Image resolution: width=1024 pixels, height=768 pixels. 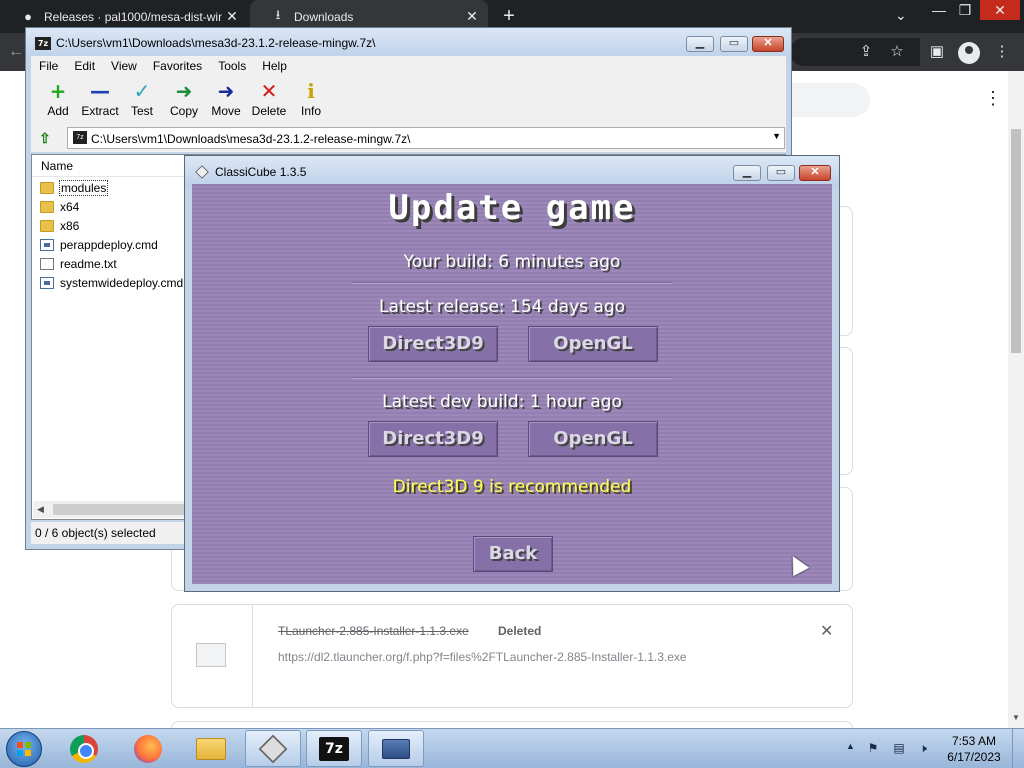 I want to click on classicube-icon, so click(x=273, y=748).